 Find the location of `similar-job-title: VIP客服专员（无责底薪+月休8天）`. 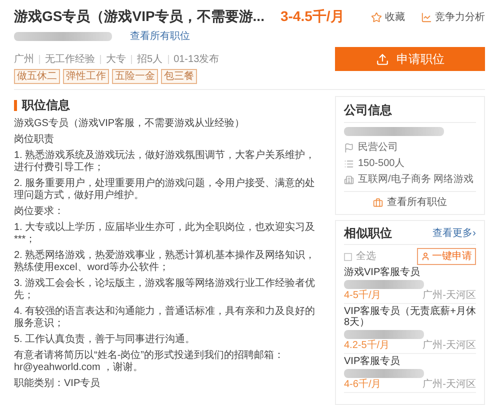

similar-job-title: VIP客服专员（无责底薪+月休8天） is located at coordinates (410, 317).